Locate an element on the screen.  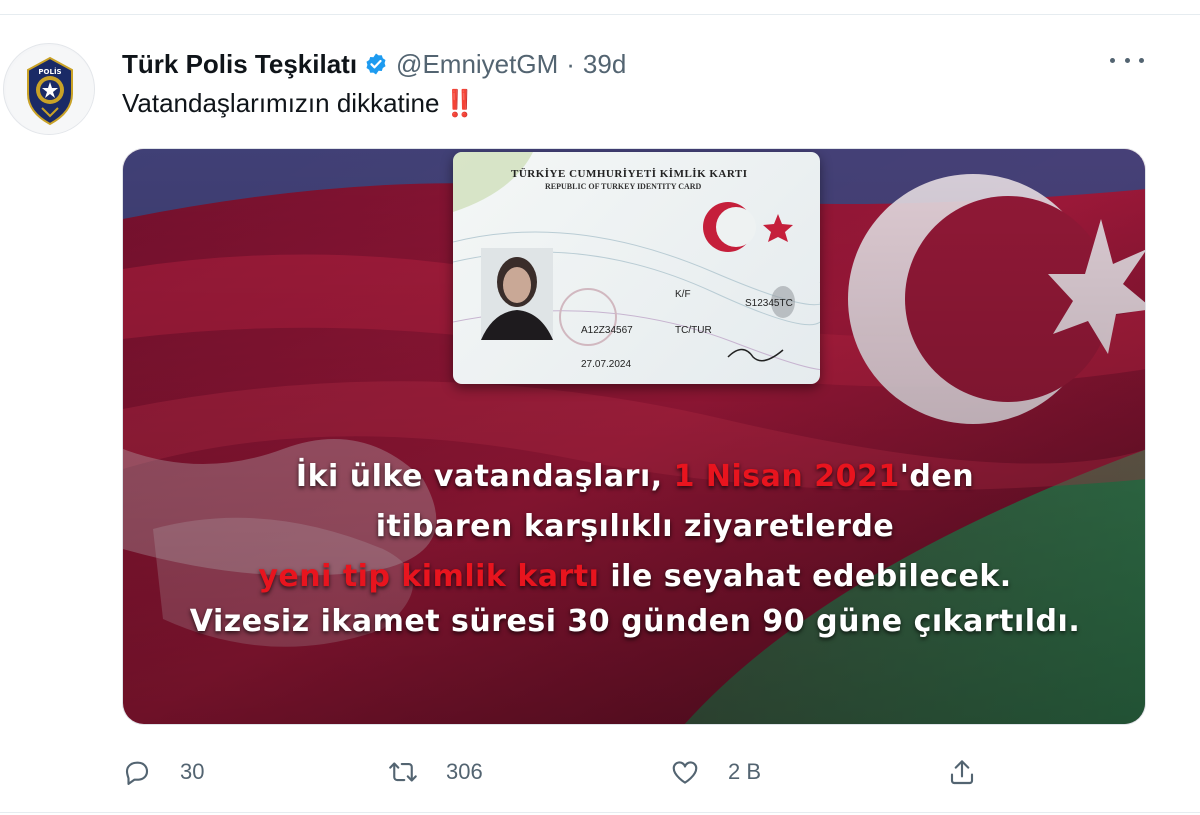
more-icon is located at coordinates (1127, 60).